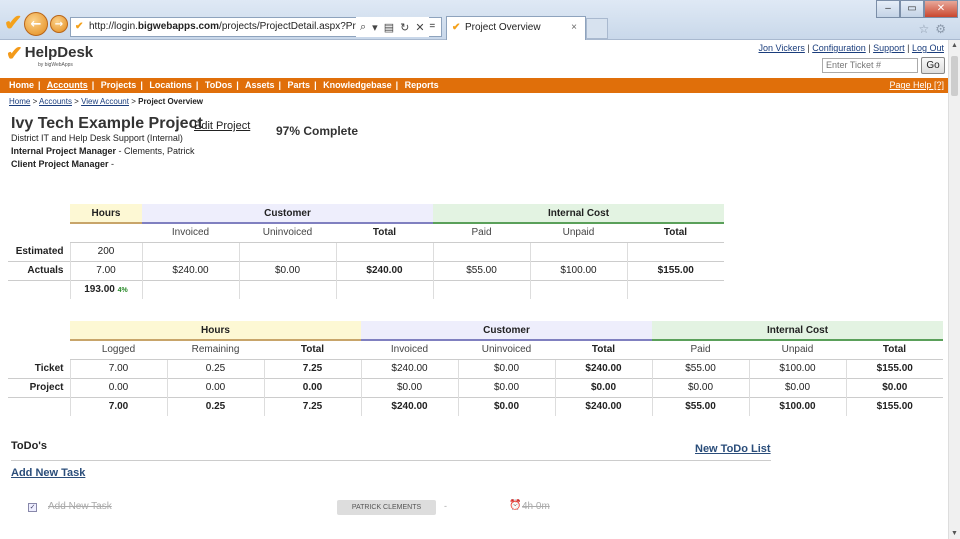  I want to click on maximize-button: ▭, so click(912, 9).